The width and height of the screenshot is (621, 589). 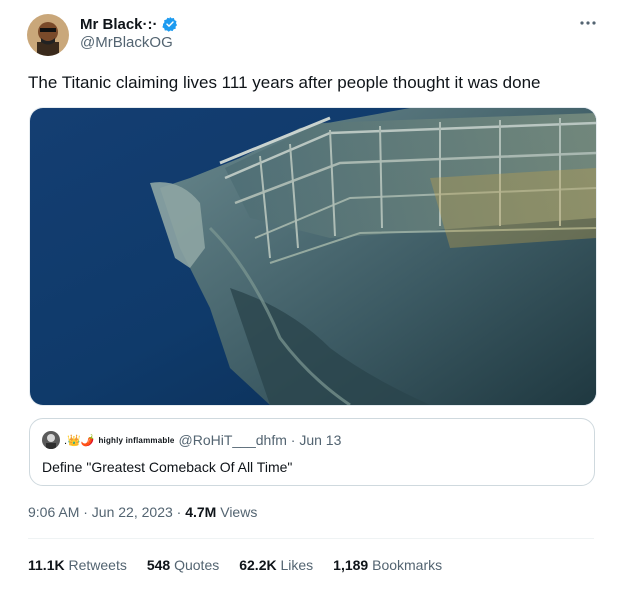 What do you see at coordinates (169, 24) in the screenshot?
I see `verified-badge-icon` at bounding box center [169, 24].